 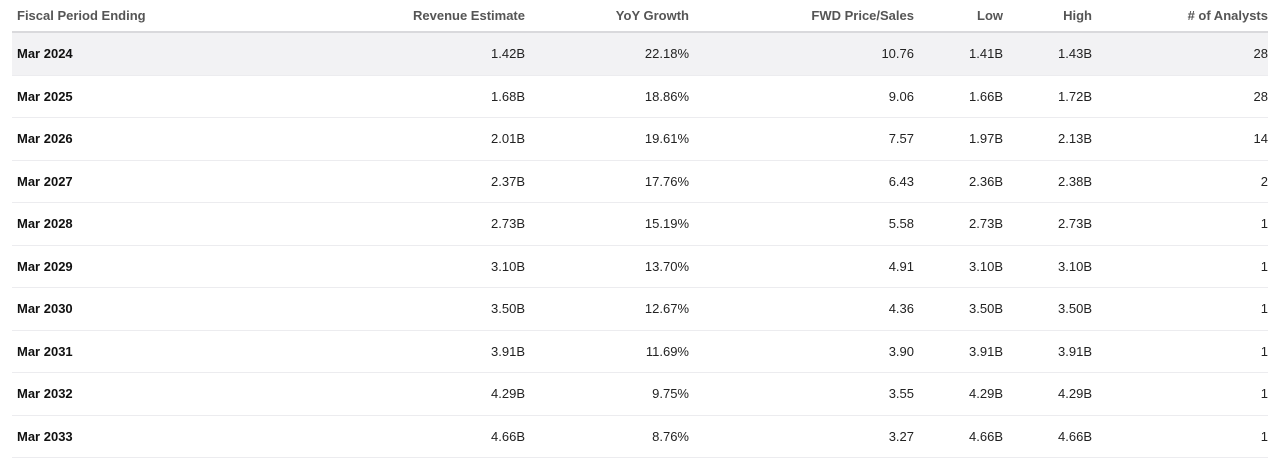 What do you see at coordinates (1047, 16) in the screenshot?
I see `header-high: High` at bounding box center [1047, 16].